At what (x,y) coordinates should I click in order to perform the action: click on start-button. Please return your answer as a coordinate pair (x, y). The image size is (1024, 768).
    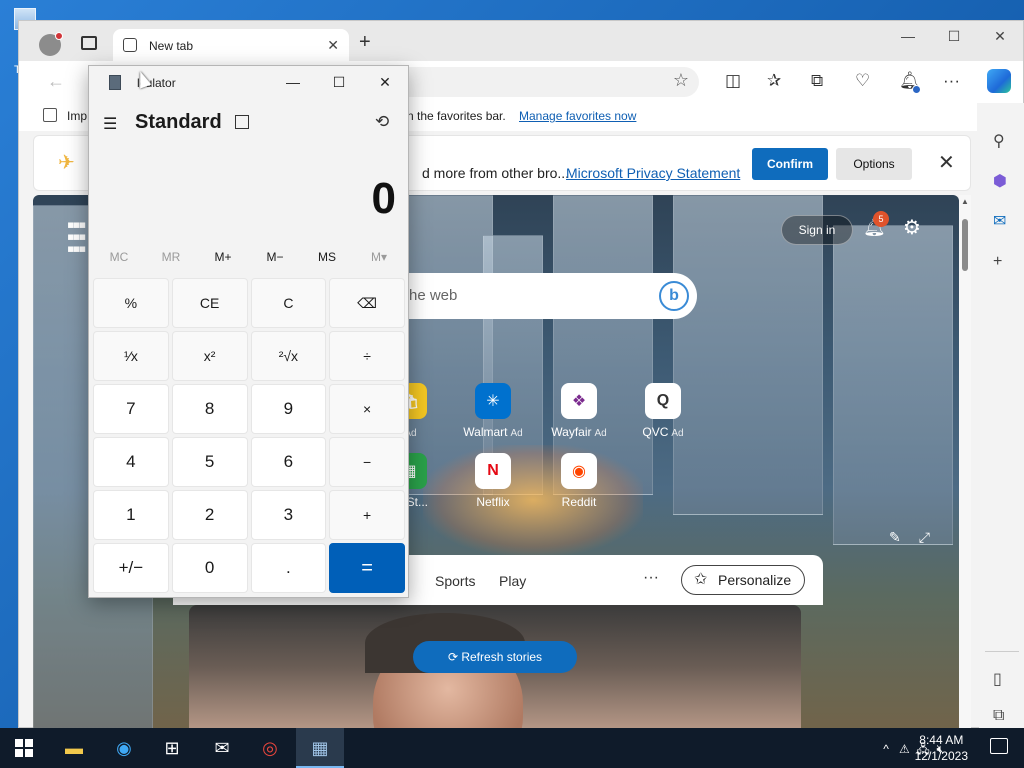
    Looking at the image, I should click on (24, 748).